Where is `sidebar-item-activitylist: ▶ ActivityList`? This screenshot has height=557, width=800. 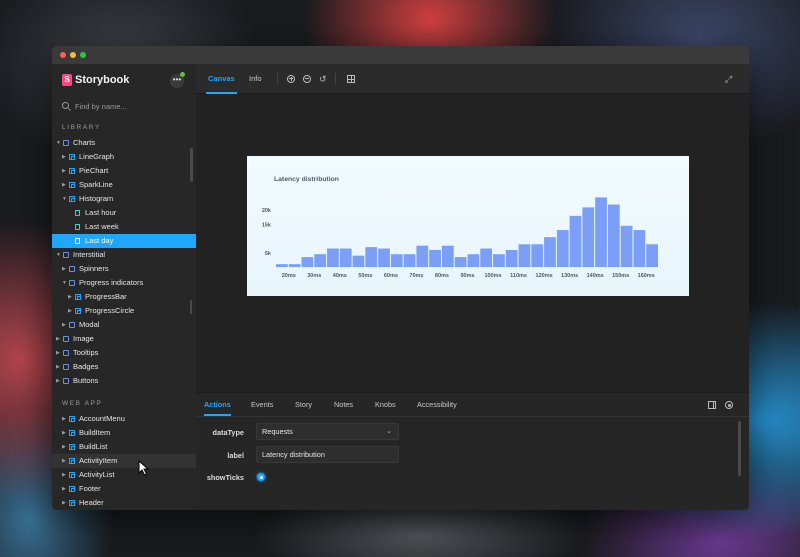
sidebar-item-activitylist: ▶ ActivityList is located at coordinates (124, 475).